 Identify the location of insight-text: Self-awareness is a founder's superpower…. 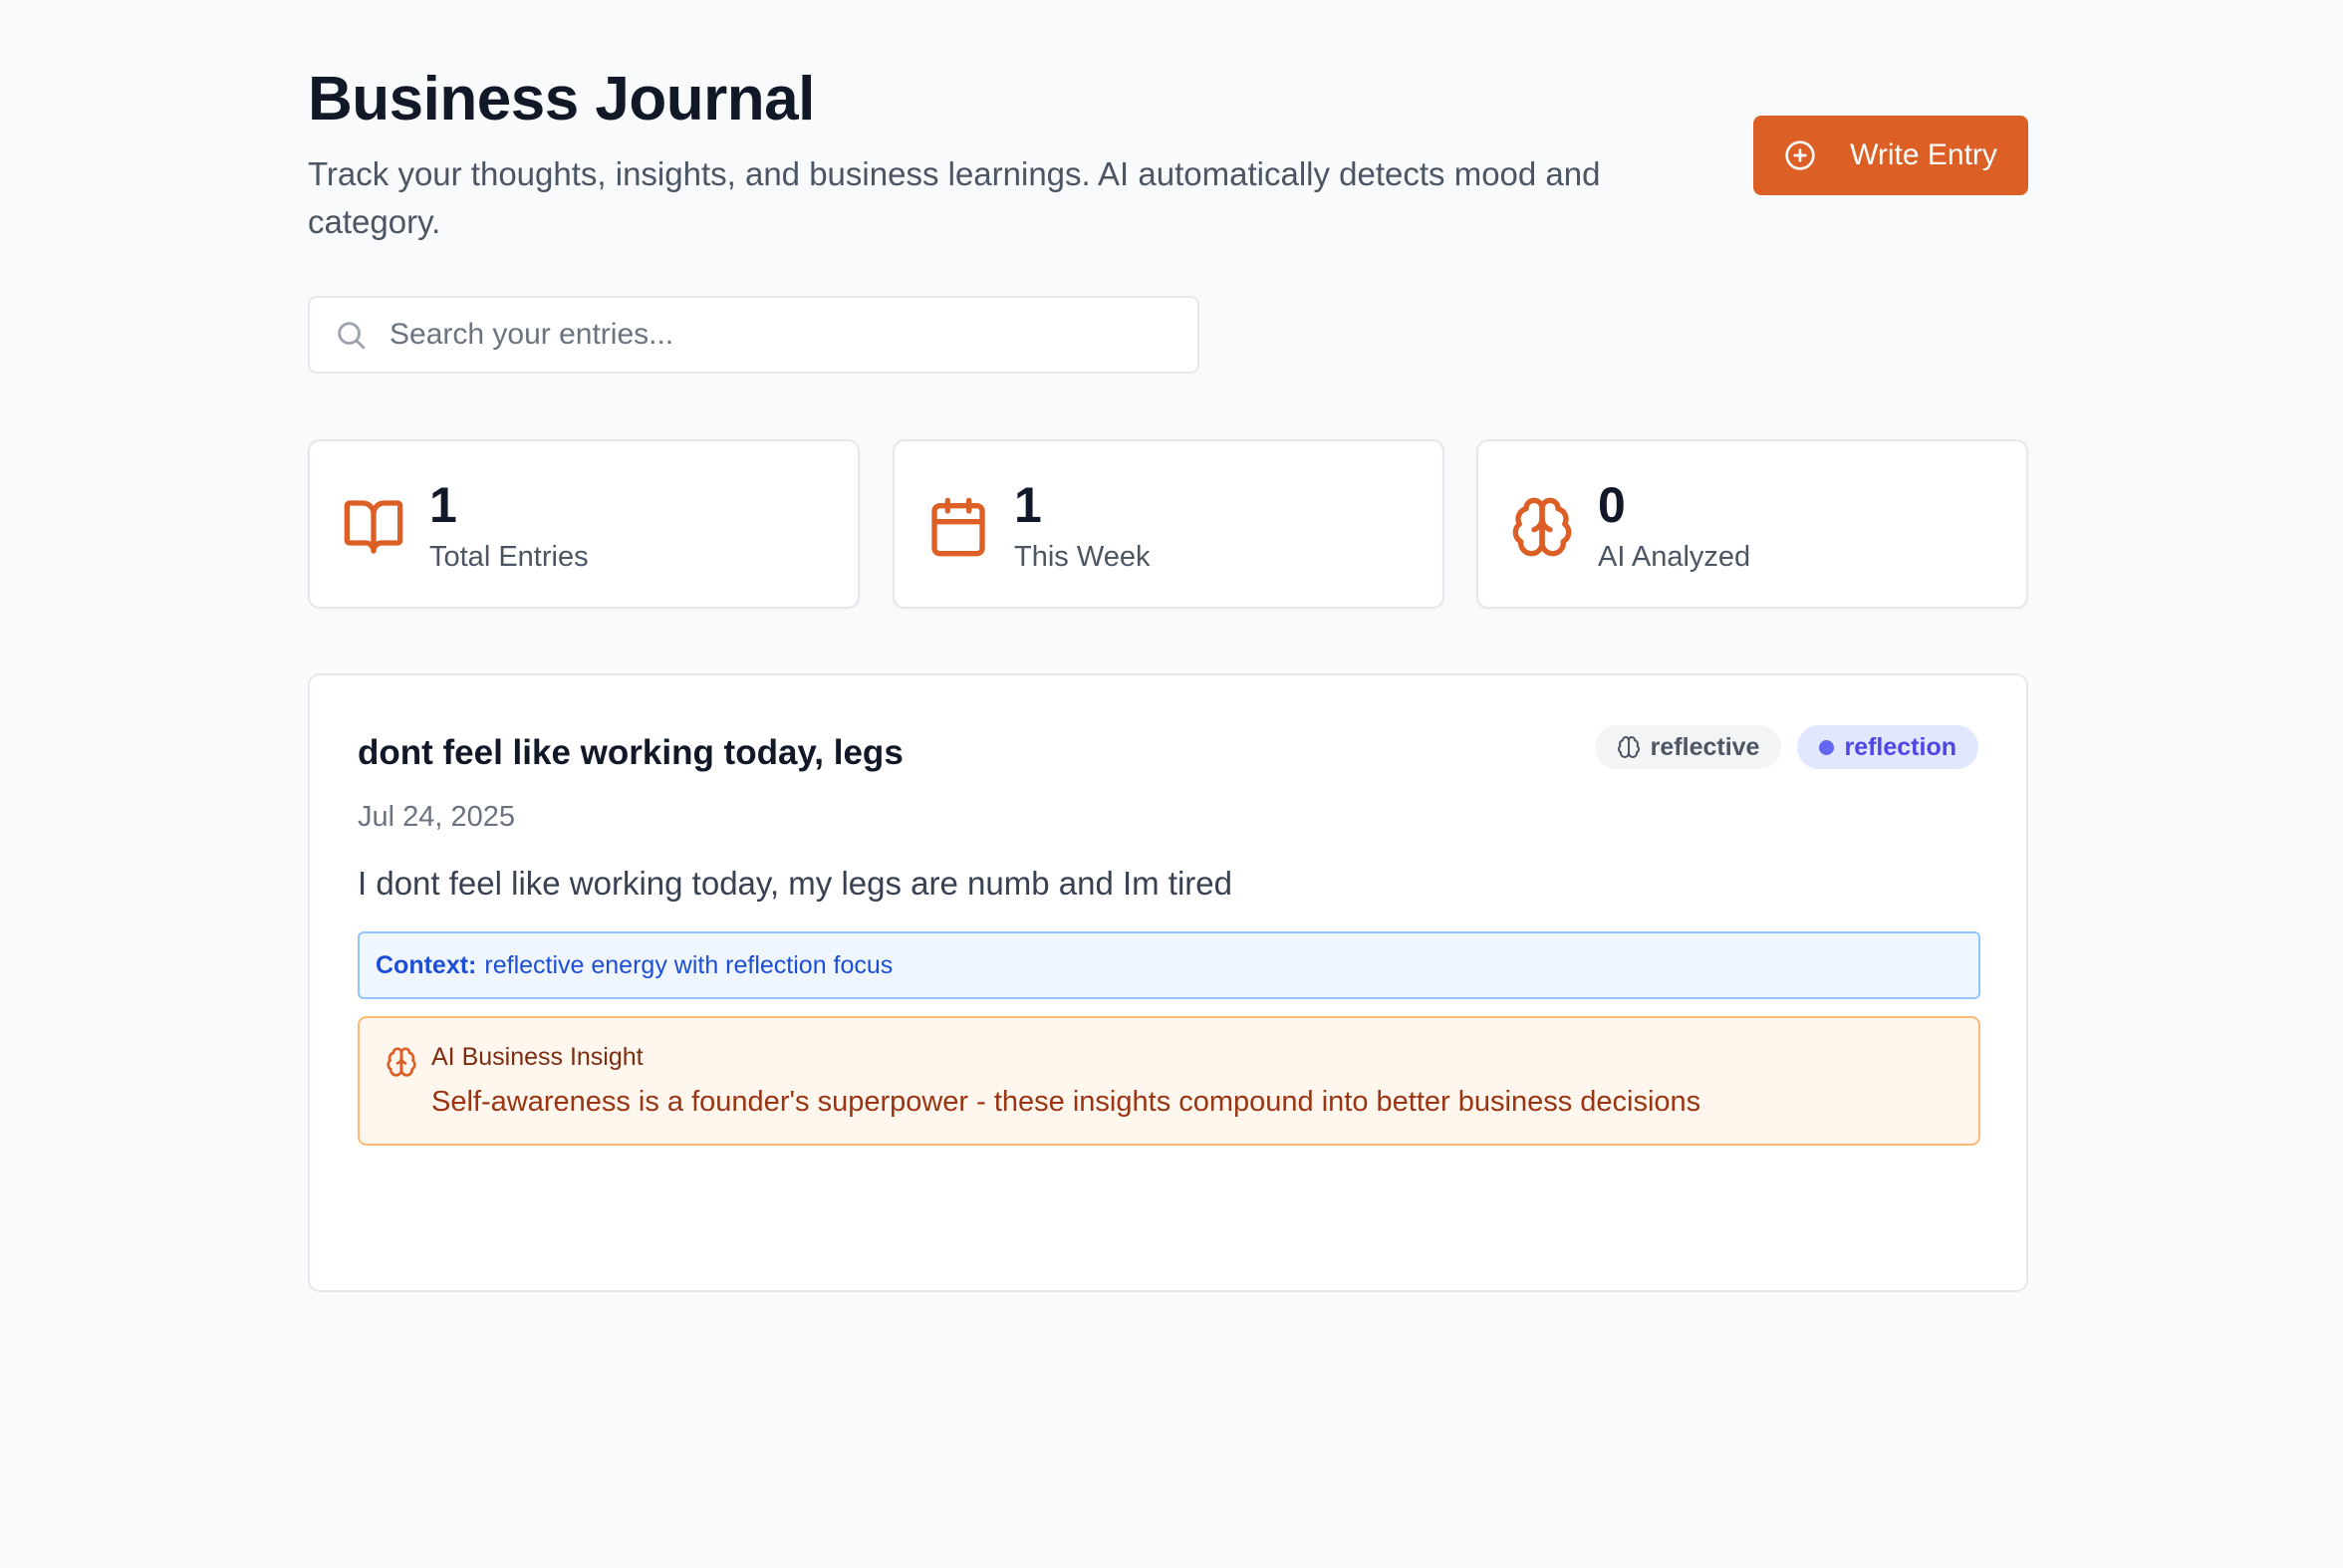
(1066, 1102).